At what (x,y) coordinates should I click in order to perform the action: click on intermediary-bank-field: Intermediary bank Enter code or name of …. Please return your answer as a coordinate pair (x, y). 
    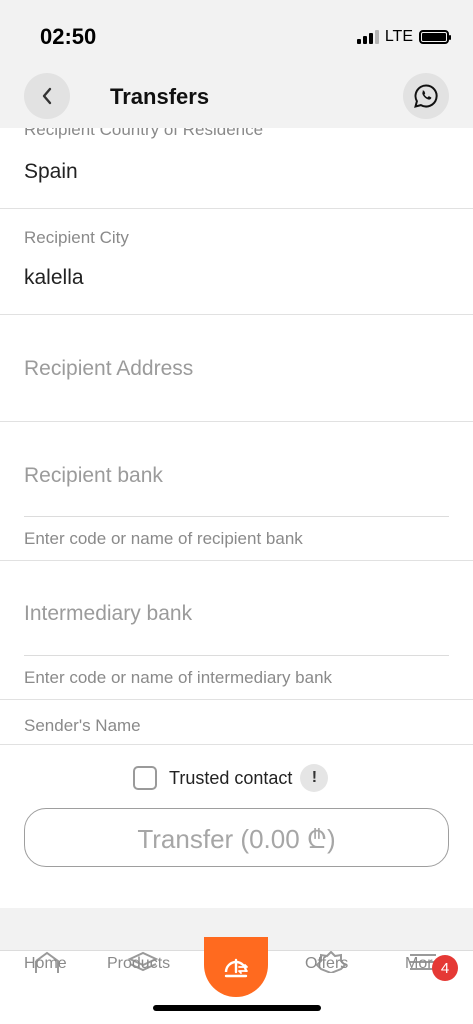
    Looking at the image, I should click on (236, 630).